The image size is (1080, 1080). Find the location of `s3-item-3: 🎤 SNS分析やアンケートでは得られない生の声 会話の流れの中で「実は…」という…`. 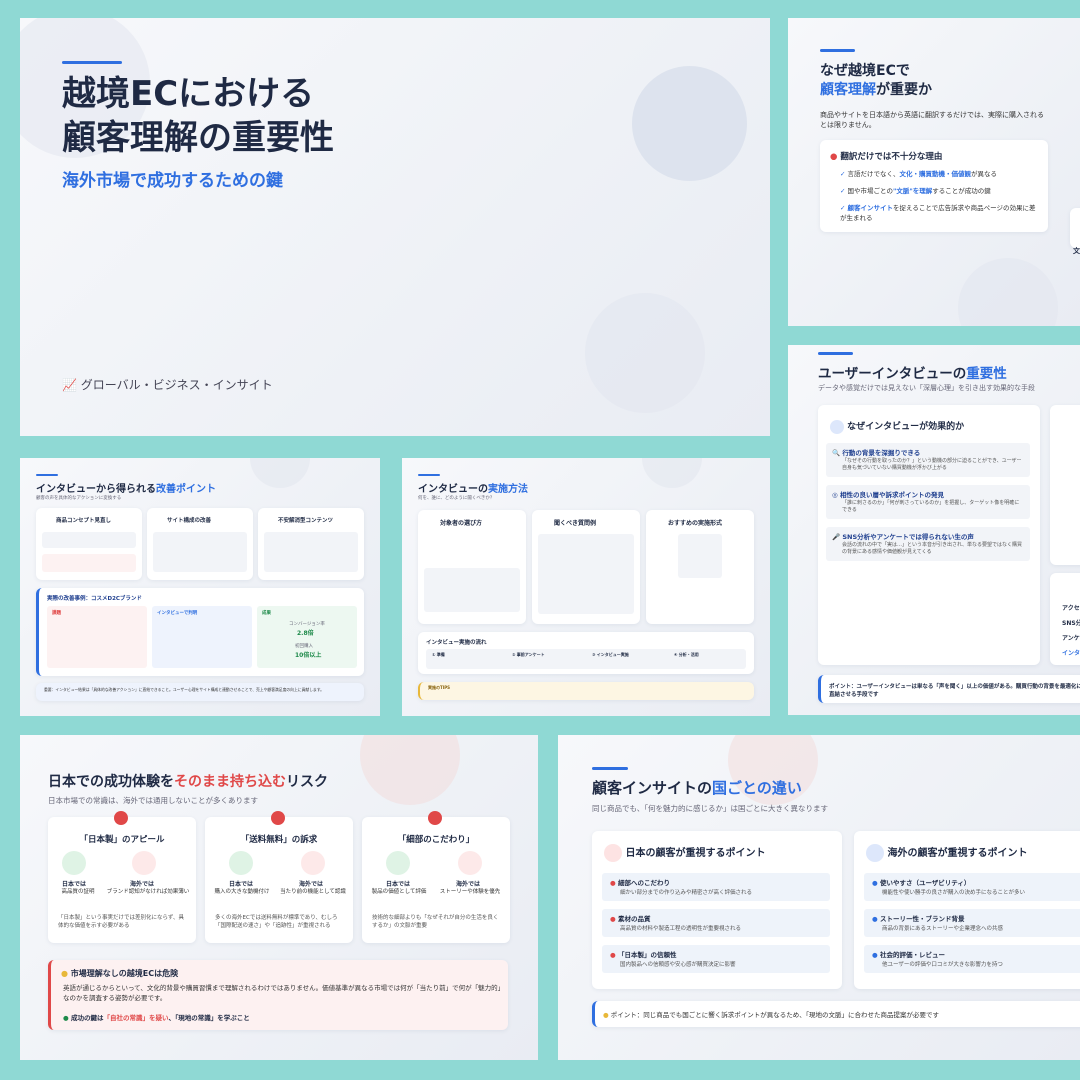

s3-item-3: 🎤 SNS分析やアンケートでは得られない生の声 会話の流れの中で「実は…」という… is located at coordinates (928, 544).